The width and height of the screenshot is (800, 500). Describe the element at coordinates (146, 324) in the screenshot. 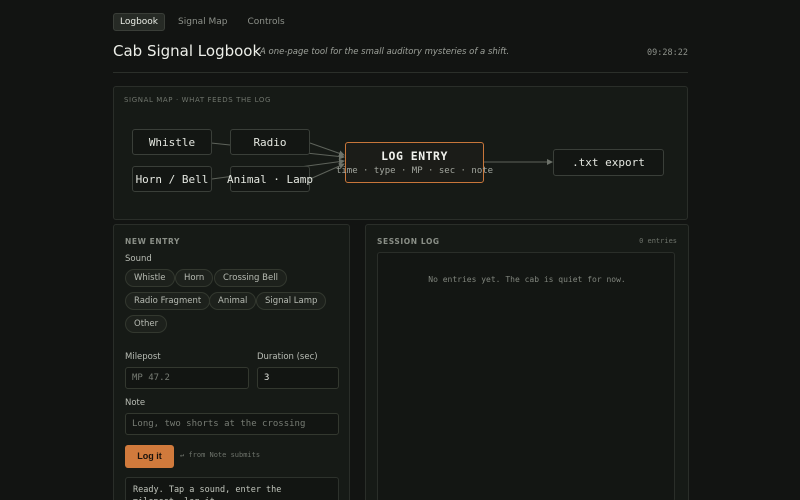

I see `sound-chip-other: Other` at that location.